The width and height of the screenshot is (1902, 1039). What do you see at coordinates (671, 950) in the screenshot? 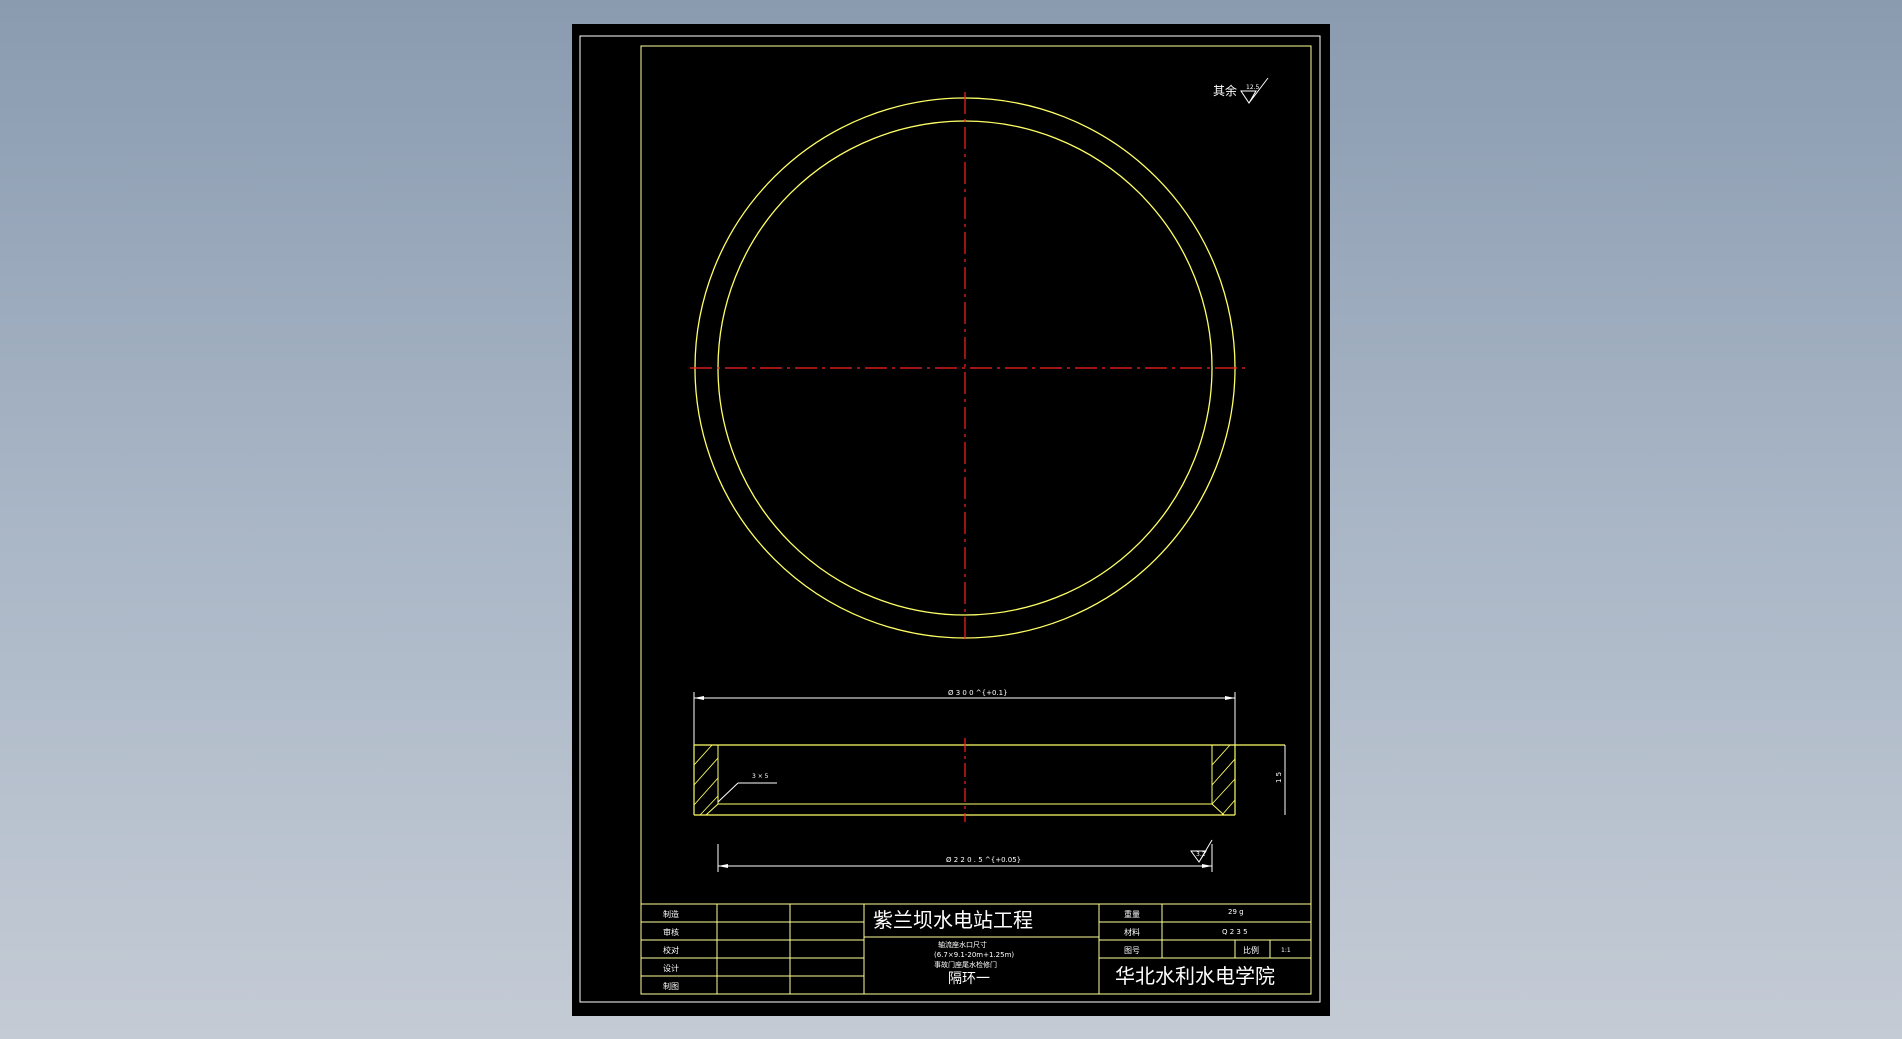
I see `tb-label-check: 校对` at bounding box center [671, 950].